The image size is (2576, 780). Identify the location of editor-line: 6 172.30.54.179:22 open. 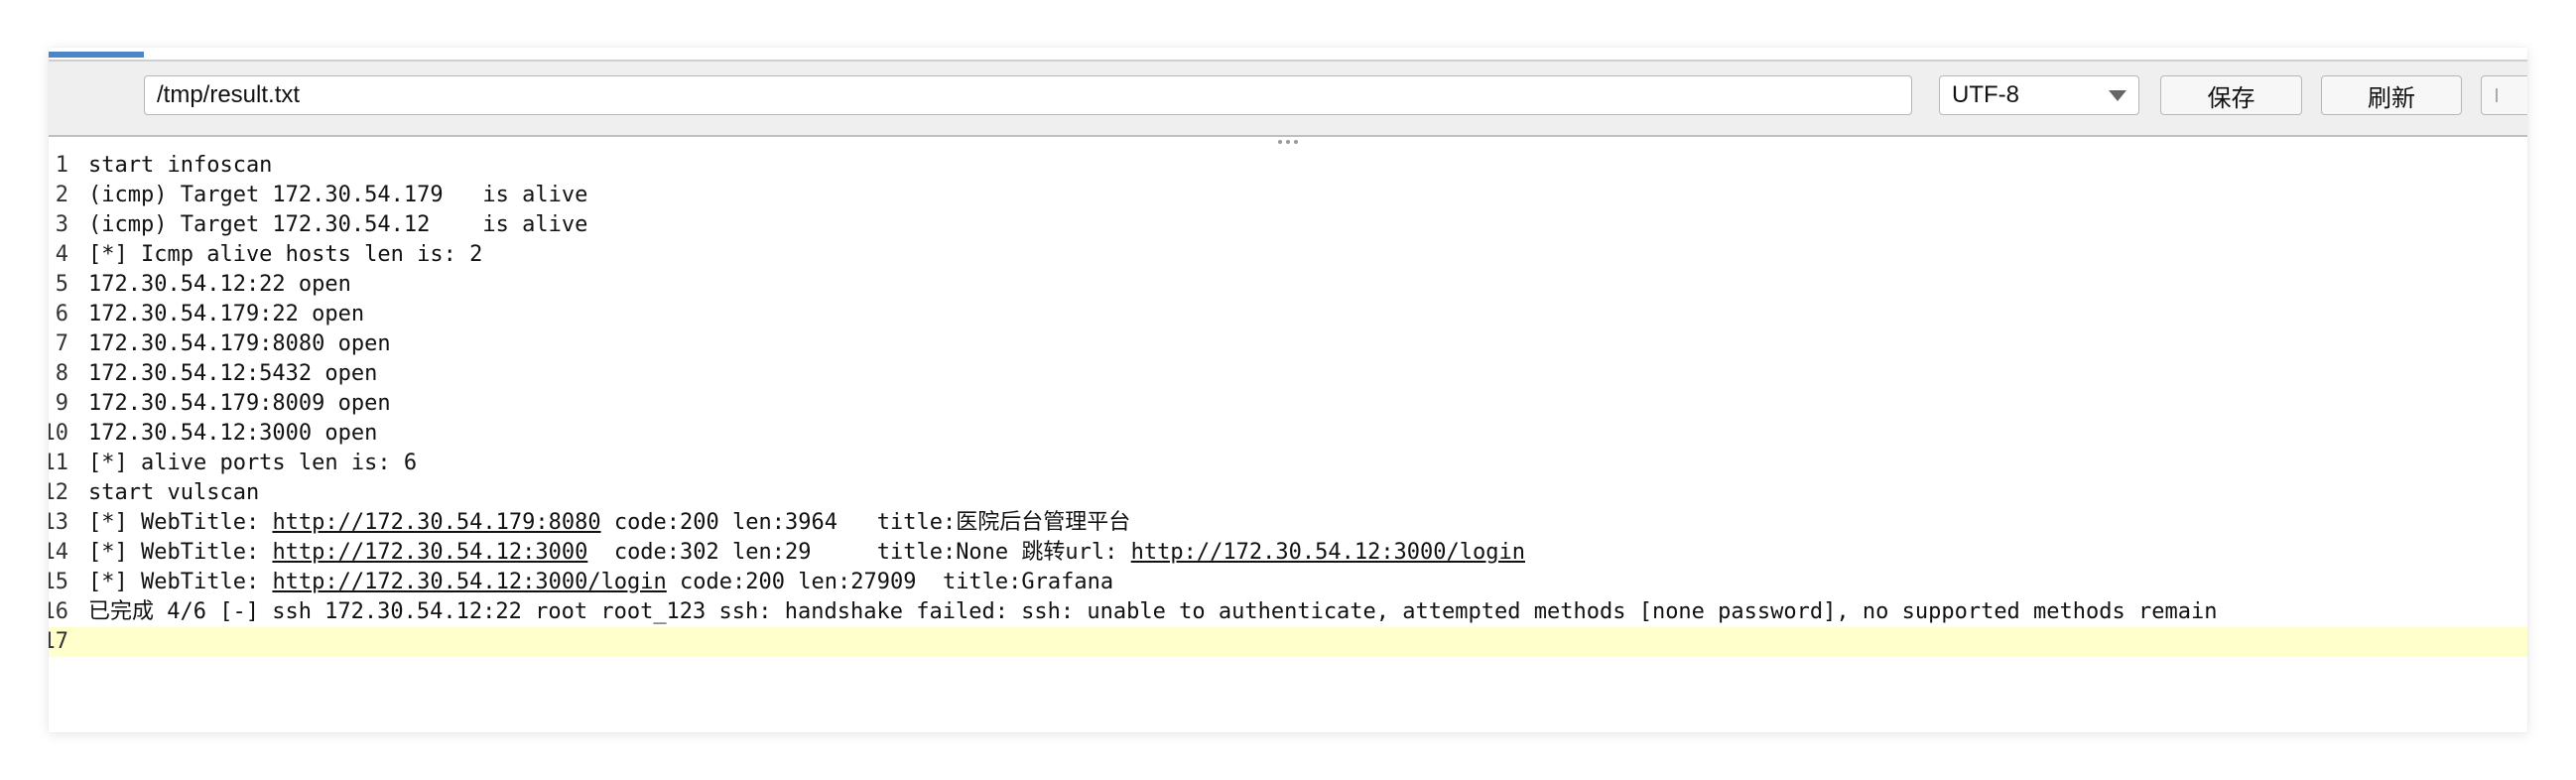
(1288, 314).